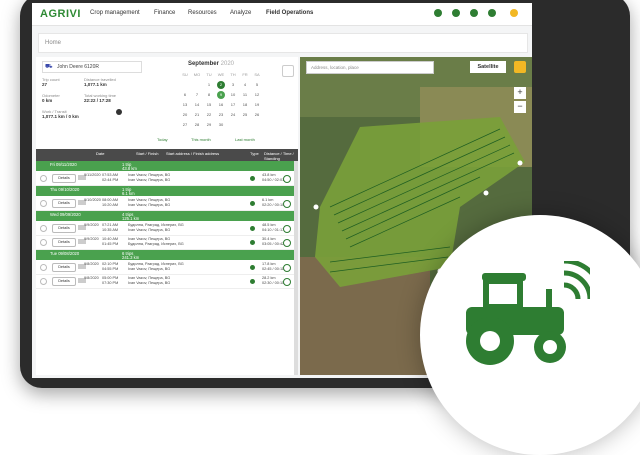  I want to click on header-start-finish: Start / Finish, so click(147, 153).